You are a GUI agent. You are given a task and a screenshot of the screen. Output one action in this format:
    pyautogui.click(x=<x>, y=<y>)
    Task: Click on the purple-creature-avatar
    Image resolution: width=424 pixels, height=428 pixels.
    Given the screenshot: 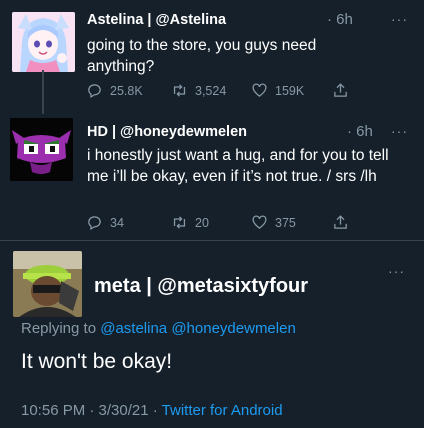 What is the action you would take?
    pyautogui.click(x=41, y=149)
    